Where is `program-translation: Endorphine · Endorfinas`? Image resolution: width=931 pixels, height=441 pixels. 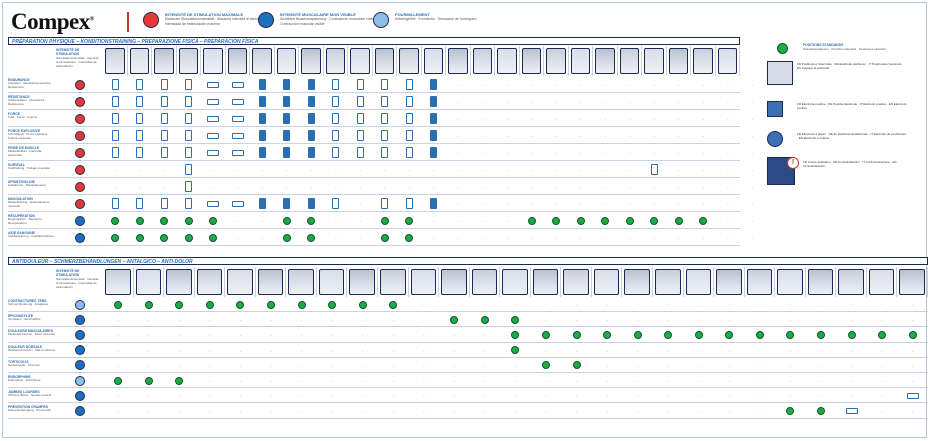
program-translation: Endorphine · Endorfinas is located at coordinates (24, 380).